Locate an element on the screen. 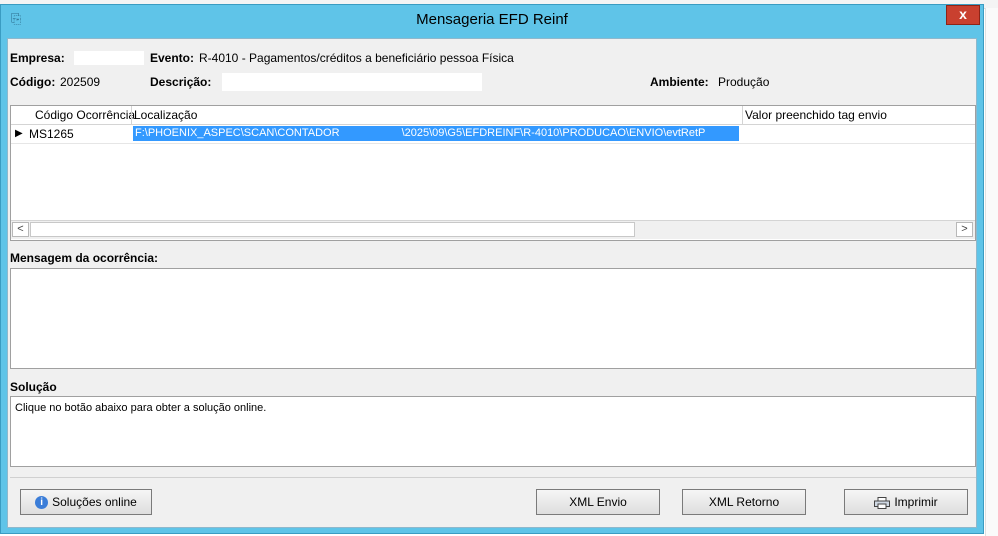 The width and height of the screenshot is (998, 536). background-app-edge is located at coordinates (991, 272).